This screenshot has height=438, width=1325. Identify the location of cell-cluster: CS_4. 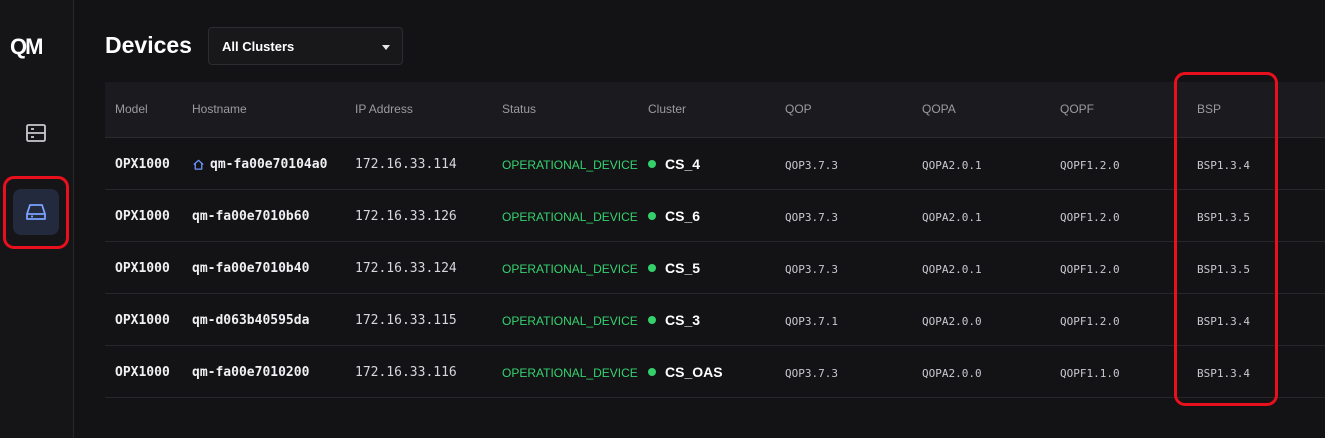
(674, 164).